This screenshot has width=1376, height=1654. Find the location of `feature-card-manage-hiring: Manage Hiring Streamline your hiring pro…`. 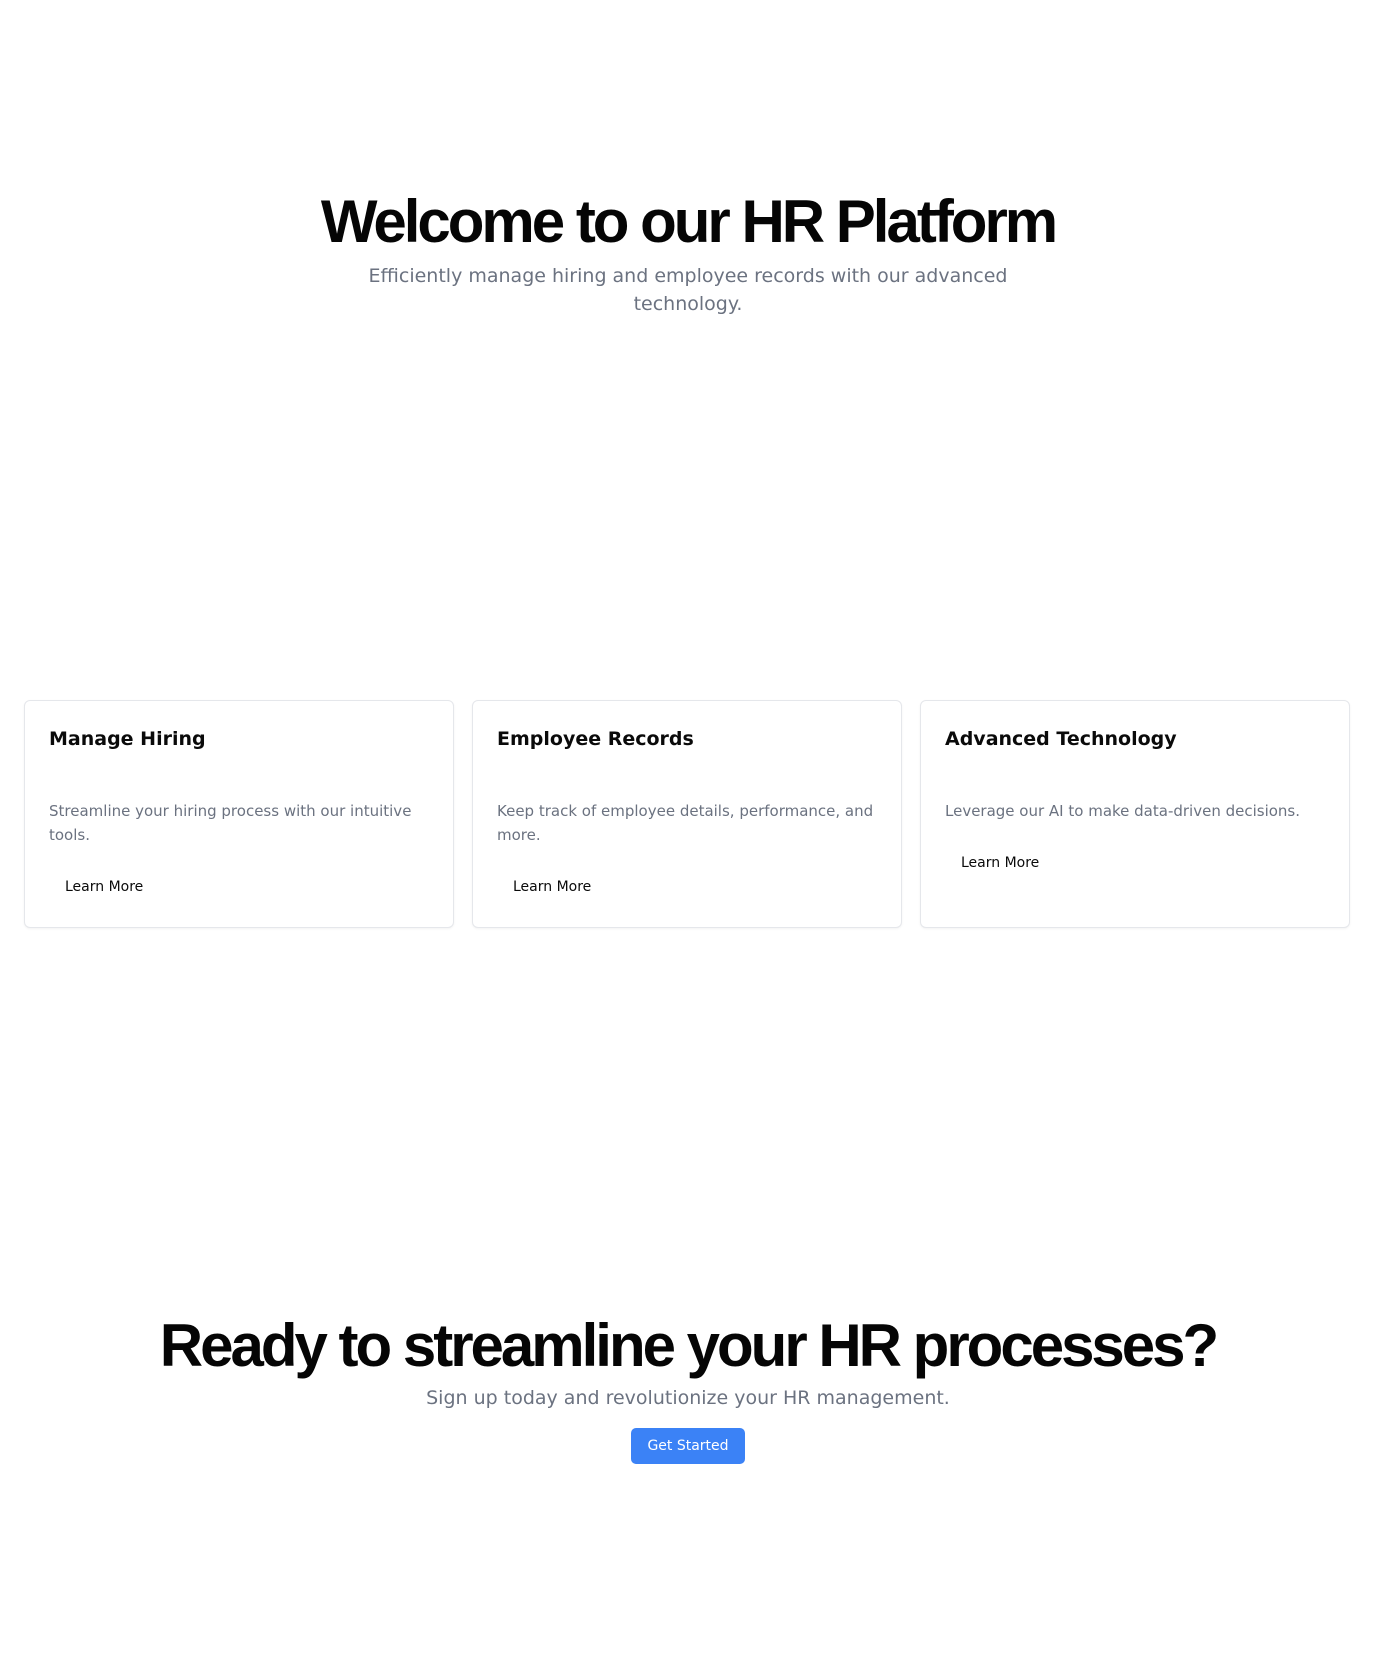

feature-card-manage-hiring: Manage Hiring Streamline your hiring pro… is located at coordinates (239, 814).